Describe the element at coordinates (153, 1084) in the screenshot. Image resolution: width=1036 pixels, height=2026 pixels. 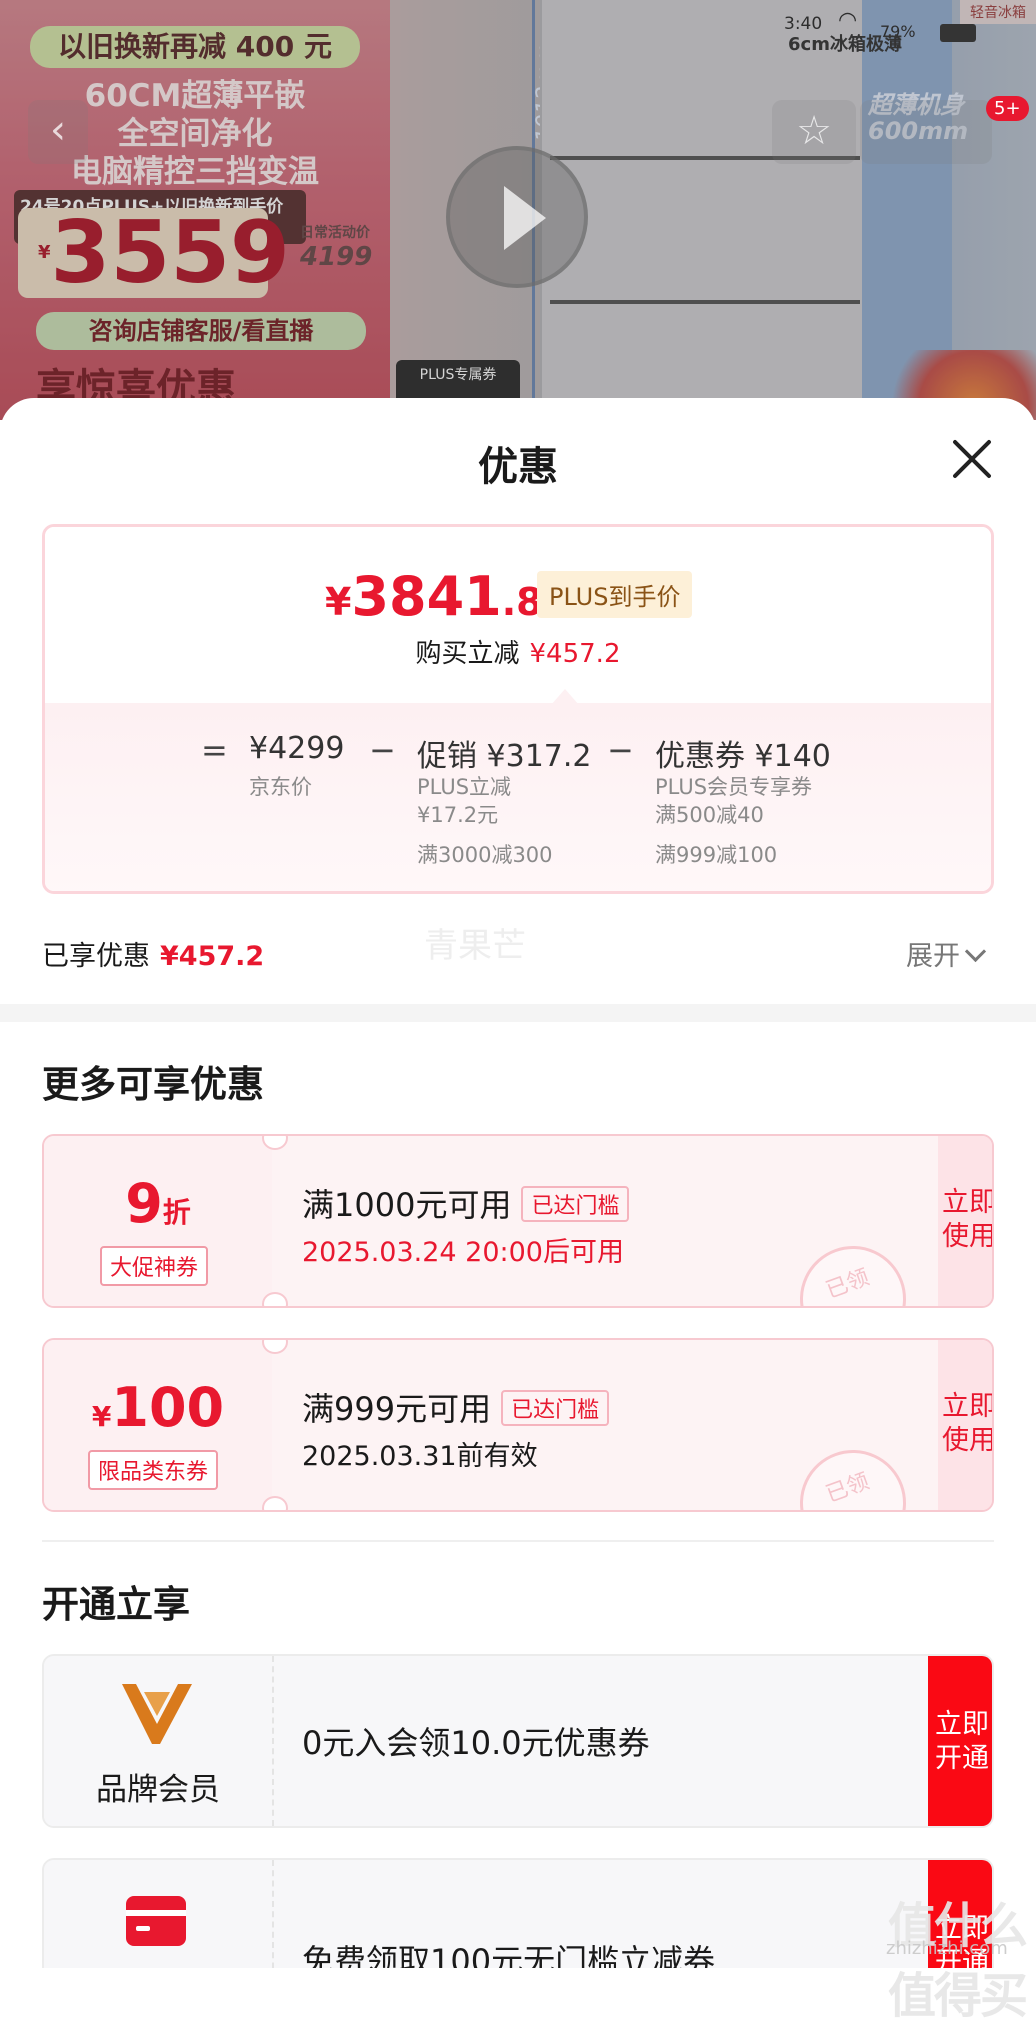
I see `more-discounts-title: 更多可享优惠` at that location.